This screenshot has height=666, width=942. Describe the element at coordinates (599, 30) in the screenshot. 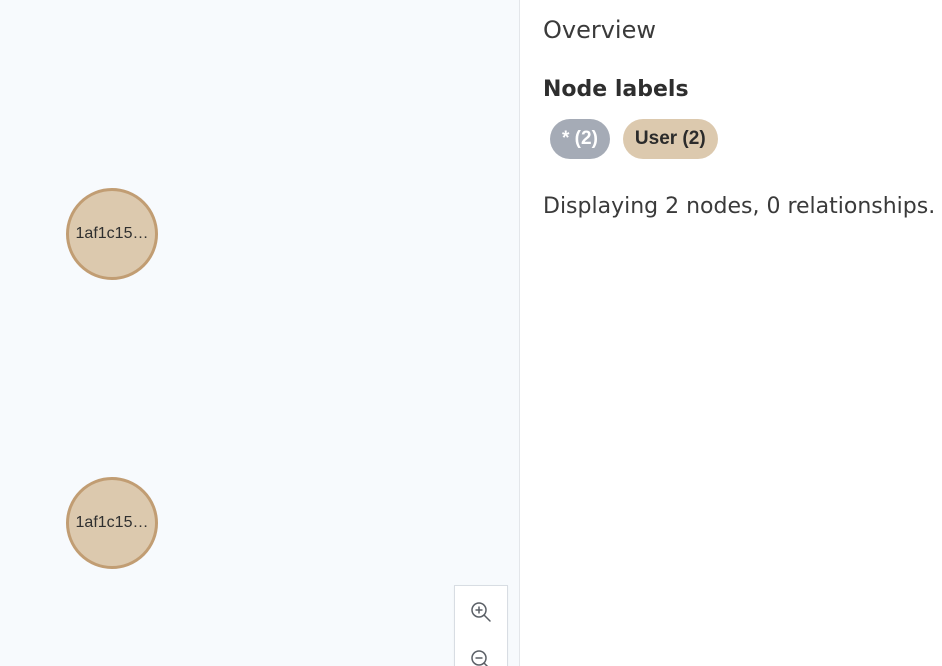

I see `panel-title: Overview` at that location.